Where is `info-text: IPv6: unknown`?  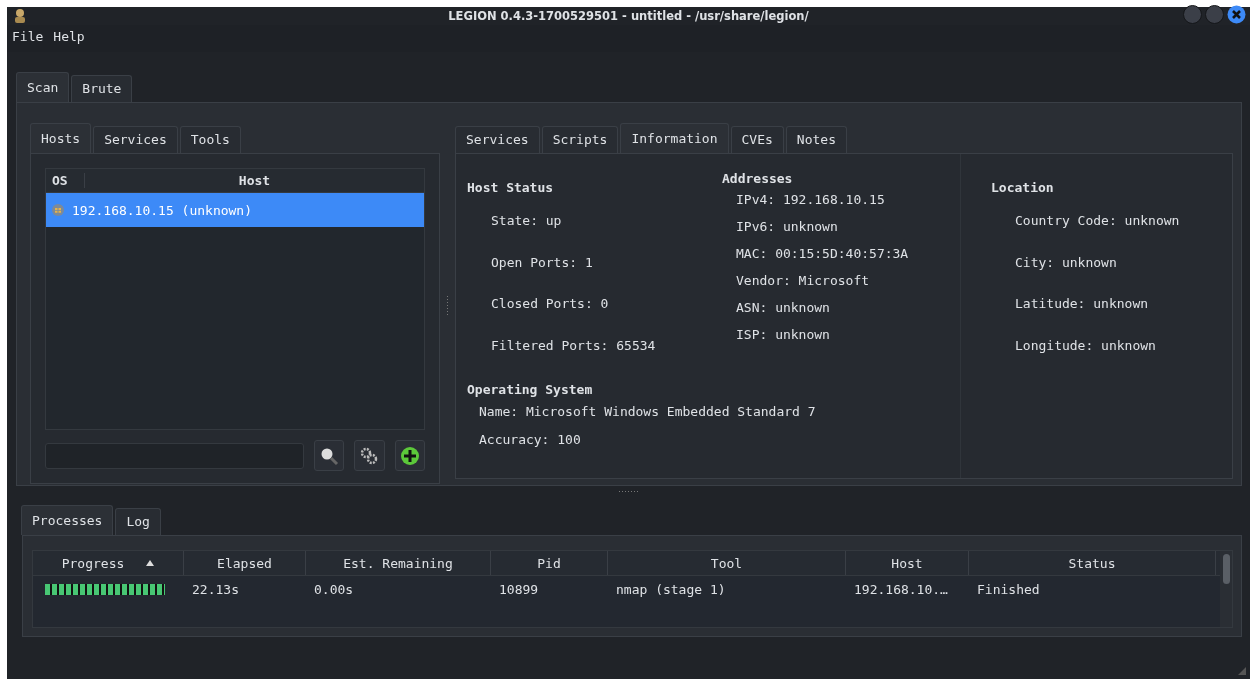 info-text: IPv6: unknown is located at coordinates (787, 226).